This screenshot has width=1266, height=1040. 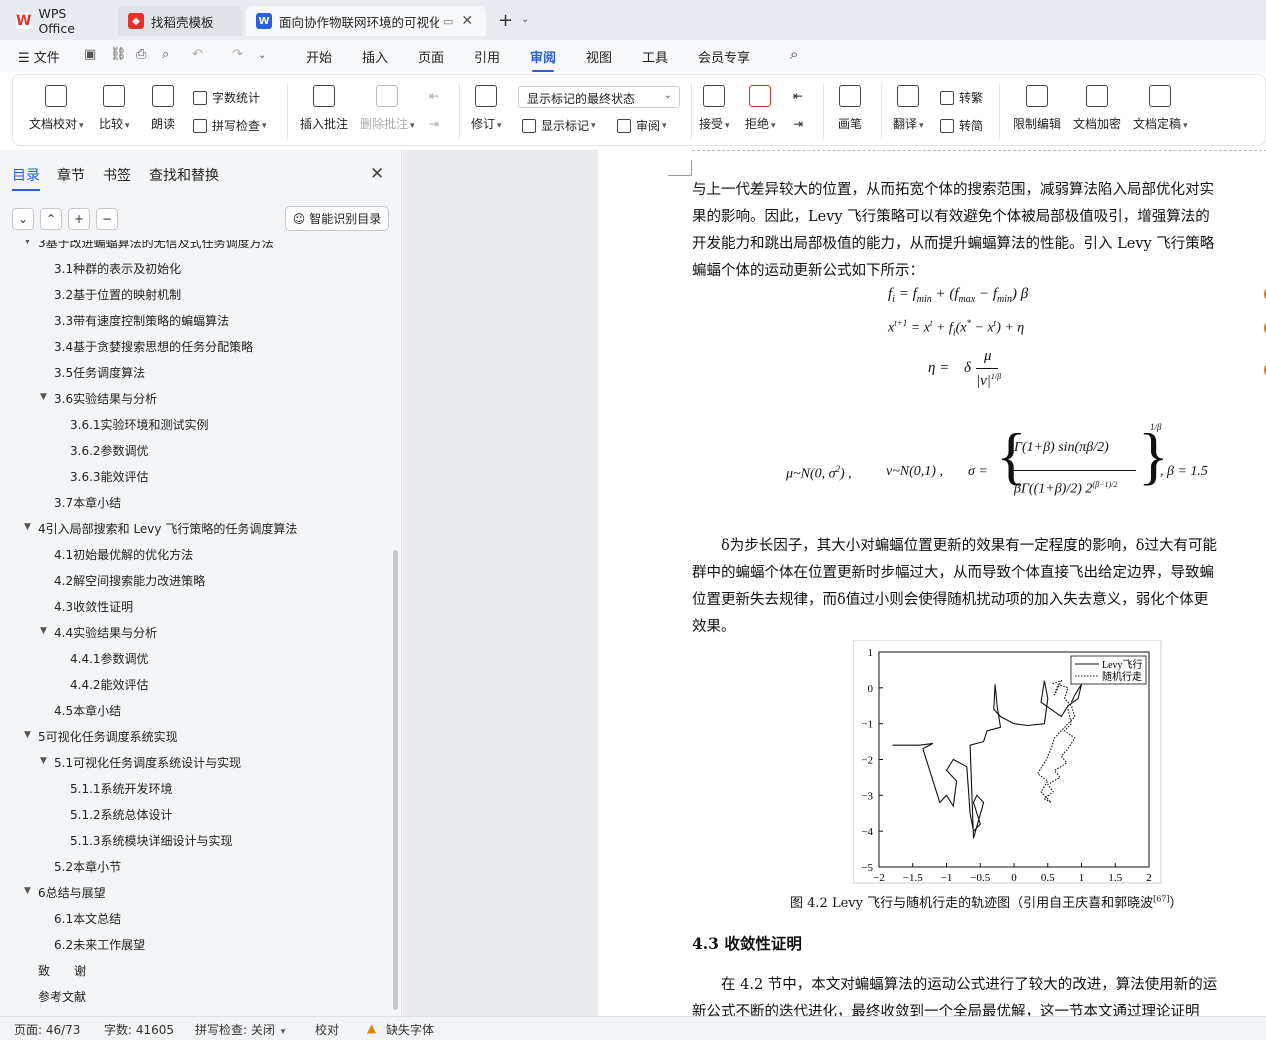 What do you see at coordinates (117, 175) in the screenshot?
I see `panel-tab-bookmarks: 书签` at bounding box center [117, 175].